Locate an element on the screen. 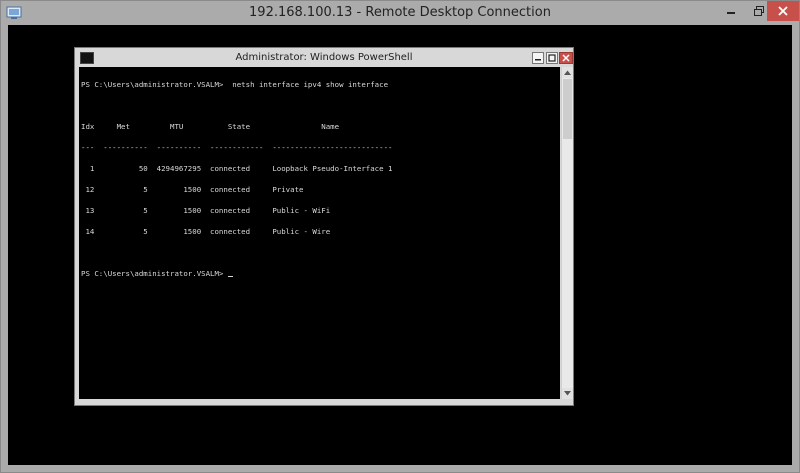 This screenshot has height=473, width=800. powershell-titlebar: Administrator: Windows PowerShell is located at coordinates (324, 58).